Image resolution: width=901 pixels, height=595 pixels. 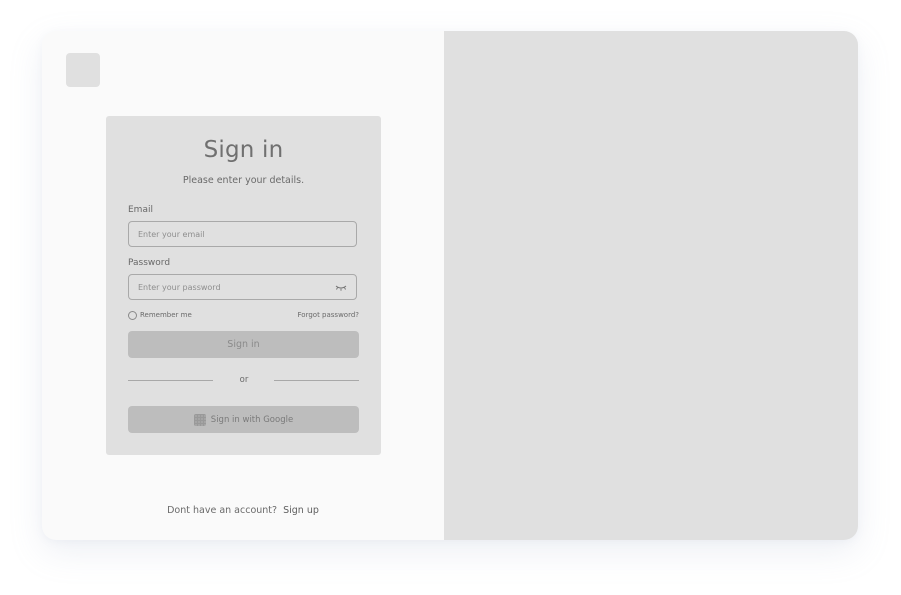 What do you see at coordinates (170, 380) in the screenshot?
I see `divider-line-left` at bounding box center [170, 380].